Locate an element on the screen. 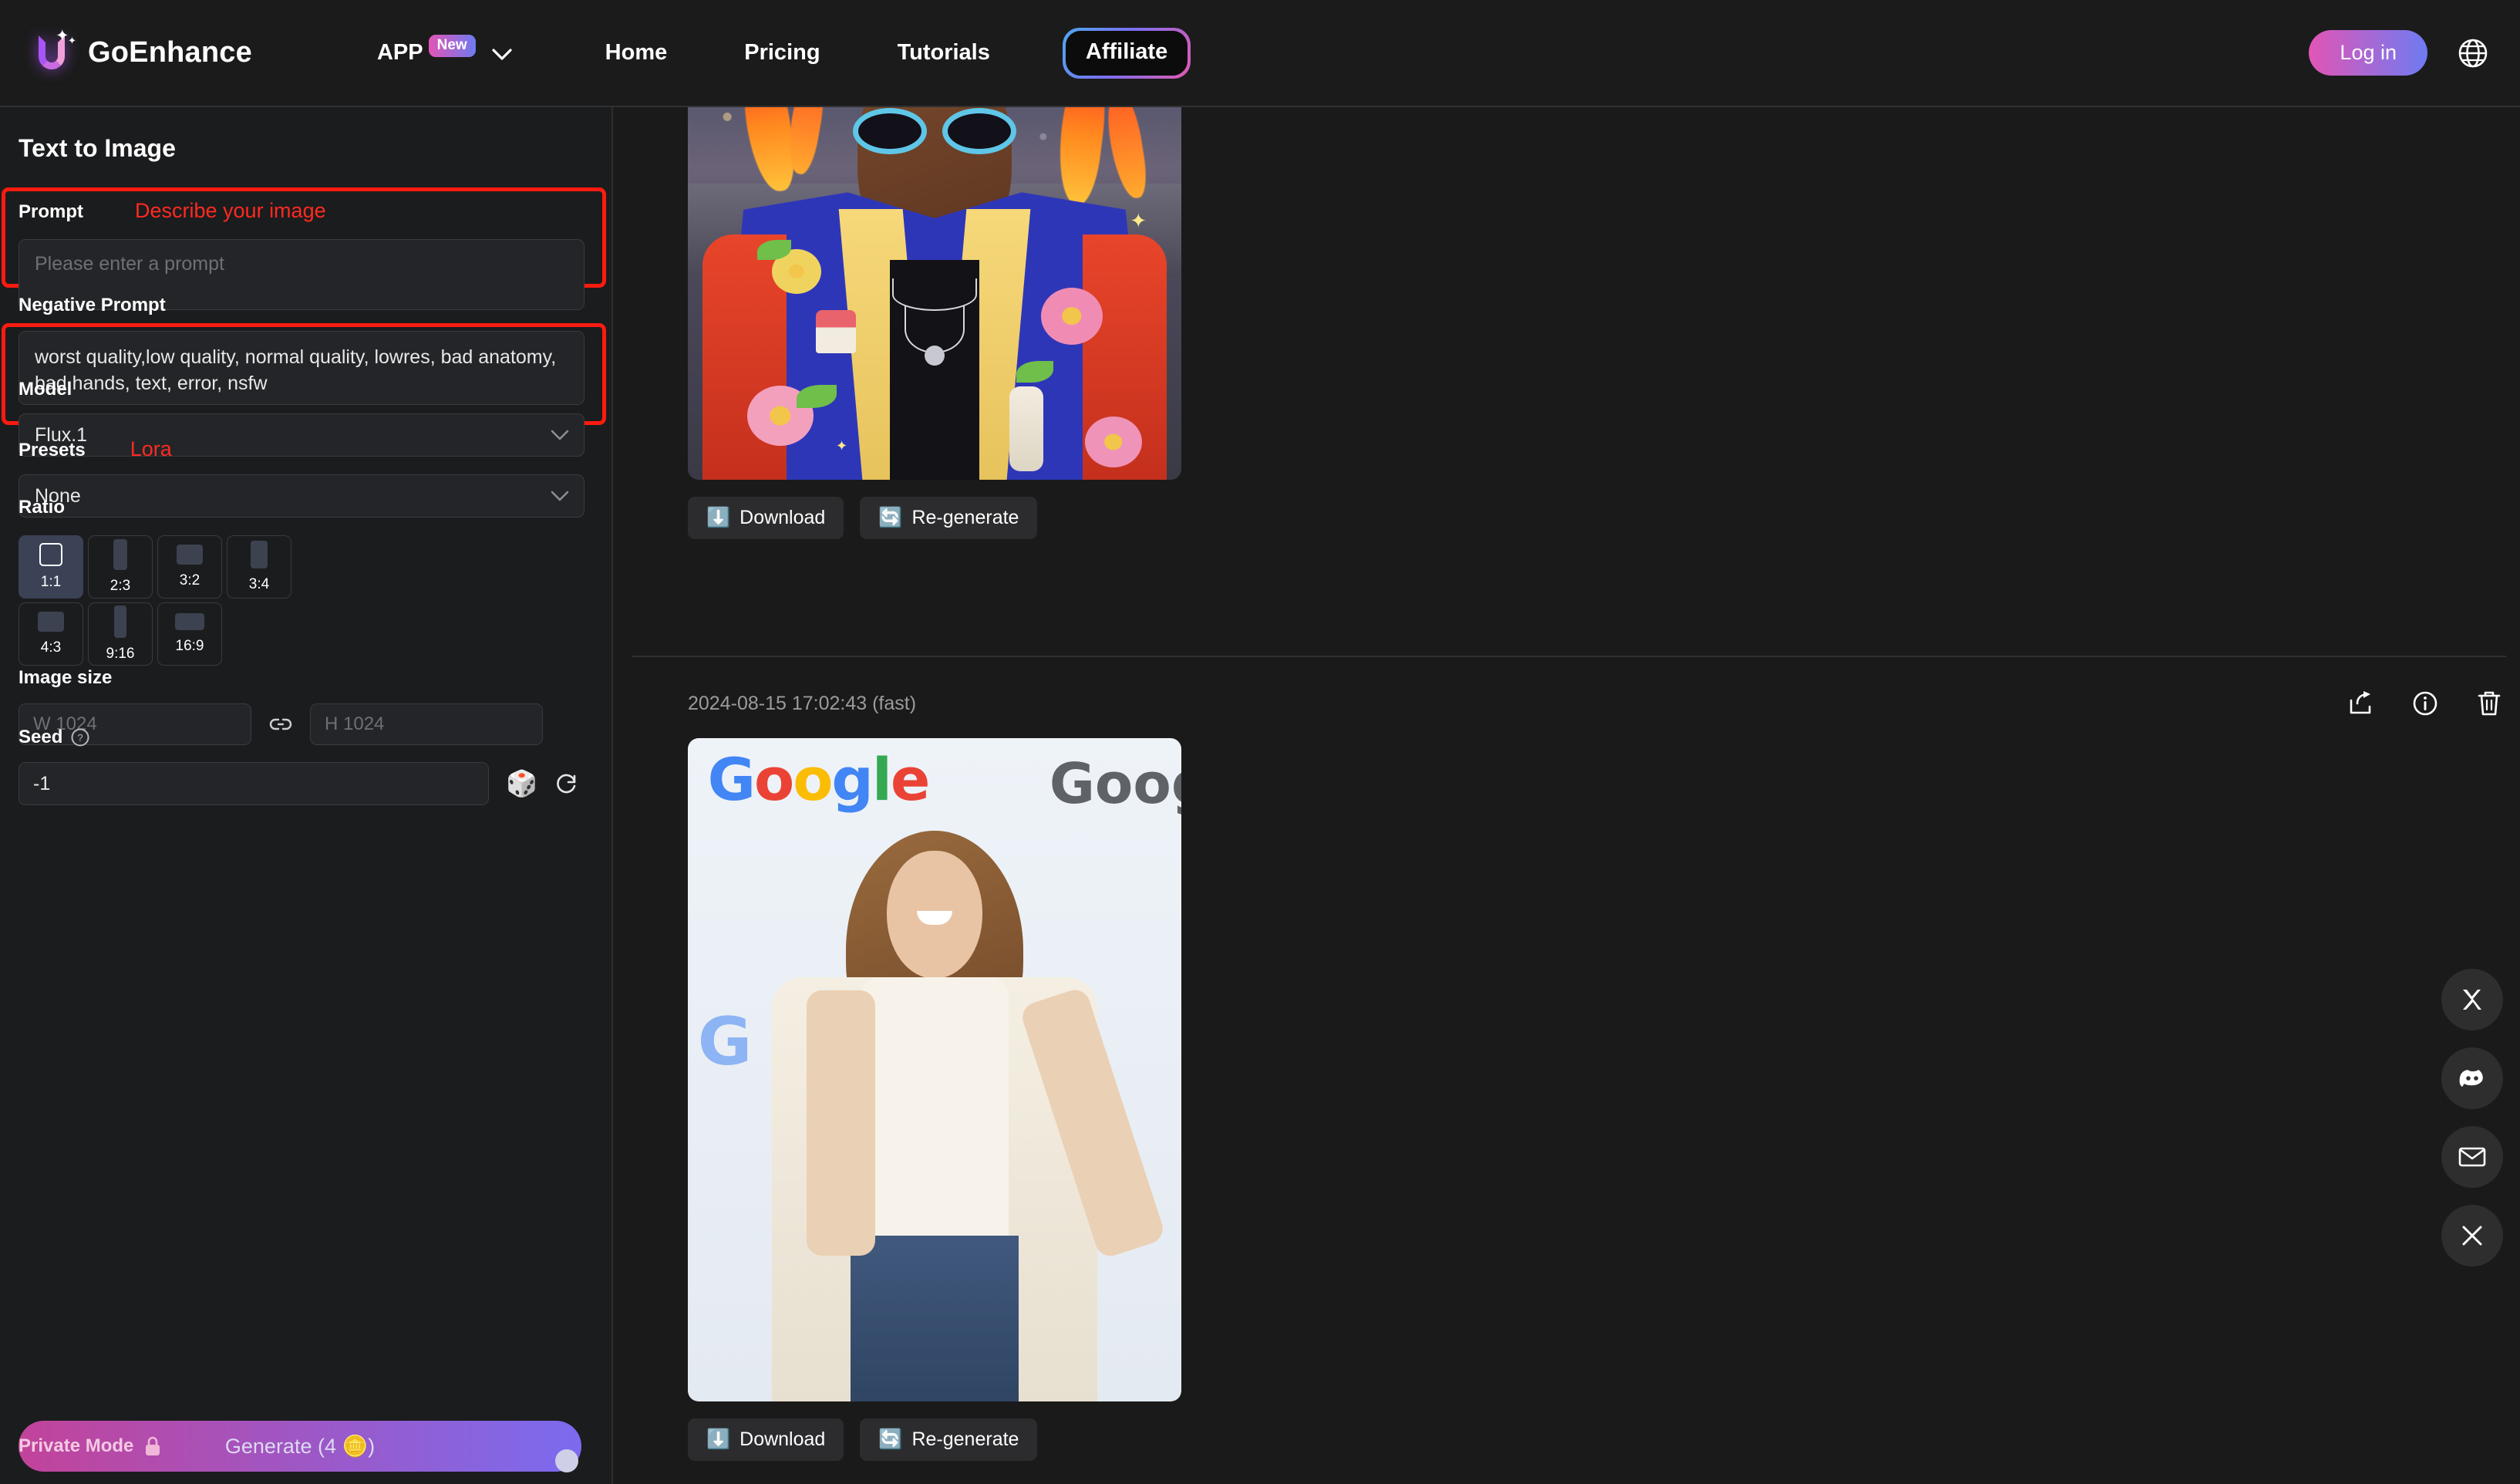 This screenshot has width=2520, height=1484. brand-logo: ✦ ✦ GoEnhance is located at coordinates (142, 53).